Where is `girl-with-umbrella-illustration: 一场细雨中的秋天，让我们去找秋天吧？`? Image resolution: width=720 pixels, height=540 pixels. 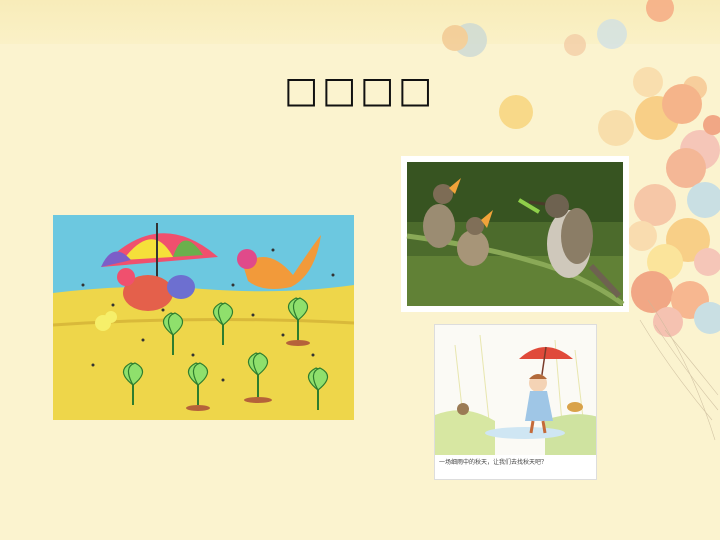 girl-with-umbrella-illustration: 一场细雨中的秋天，让我们去找秋天吧？ is located at coordinates (515, 402).